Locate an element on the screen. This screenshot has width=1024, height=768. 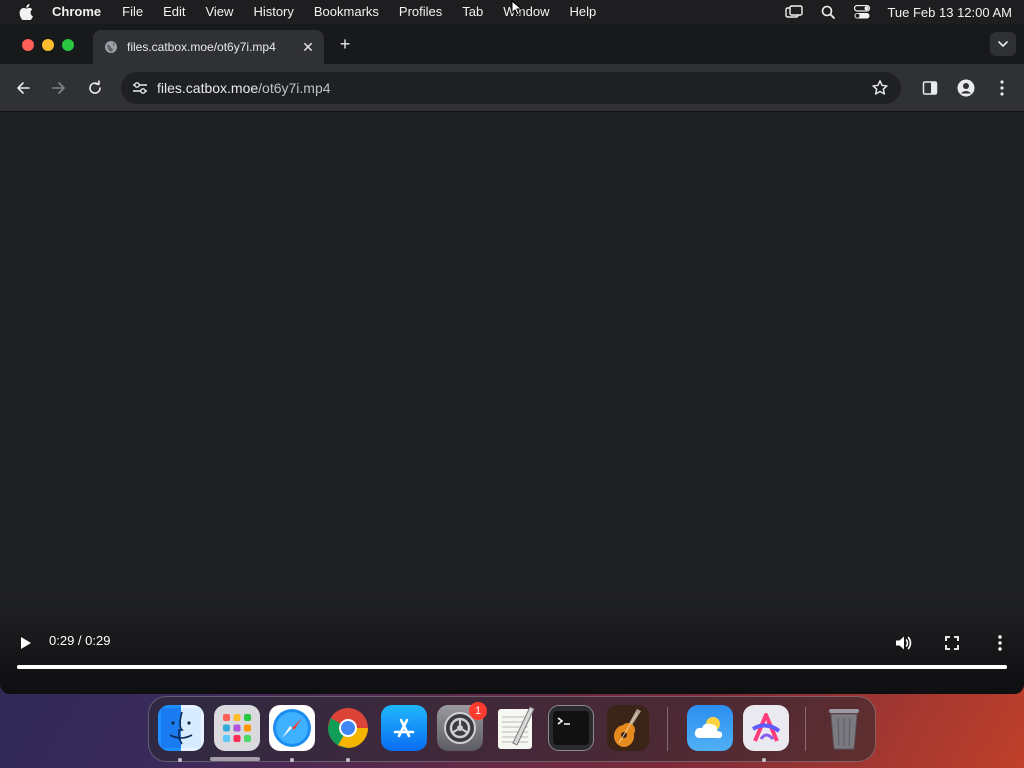
menu-view: View is located at coordinates (219, 12).